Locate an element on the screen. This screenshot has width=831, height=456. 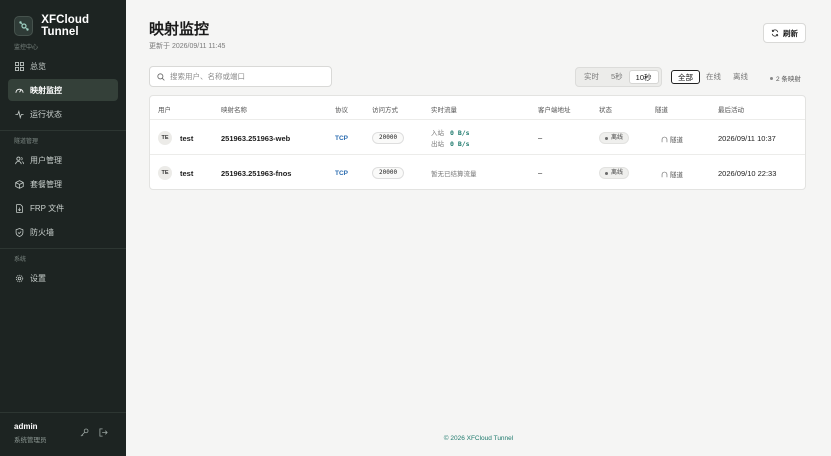
gear-icon is located at coordinates (19, 278).